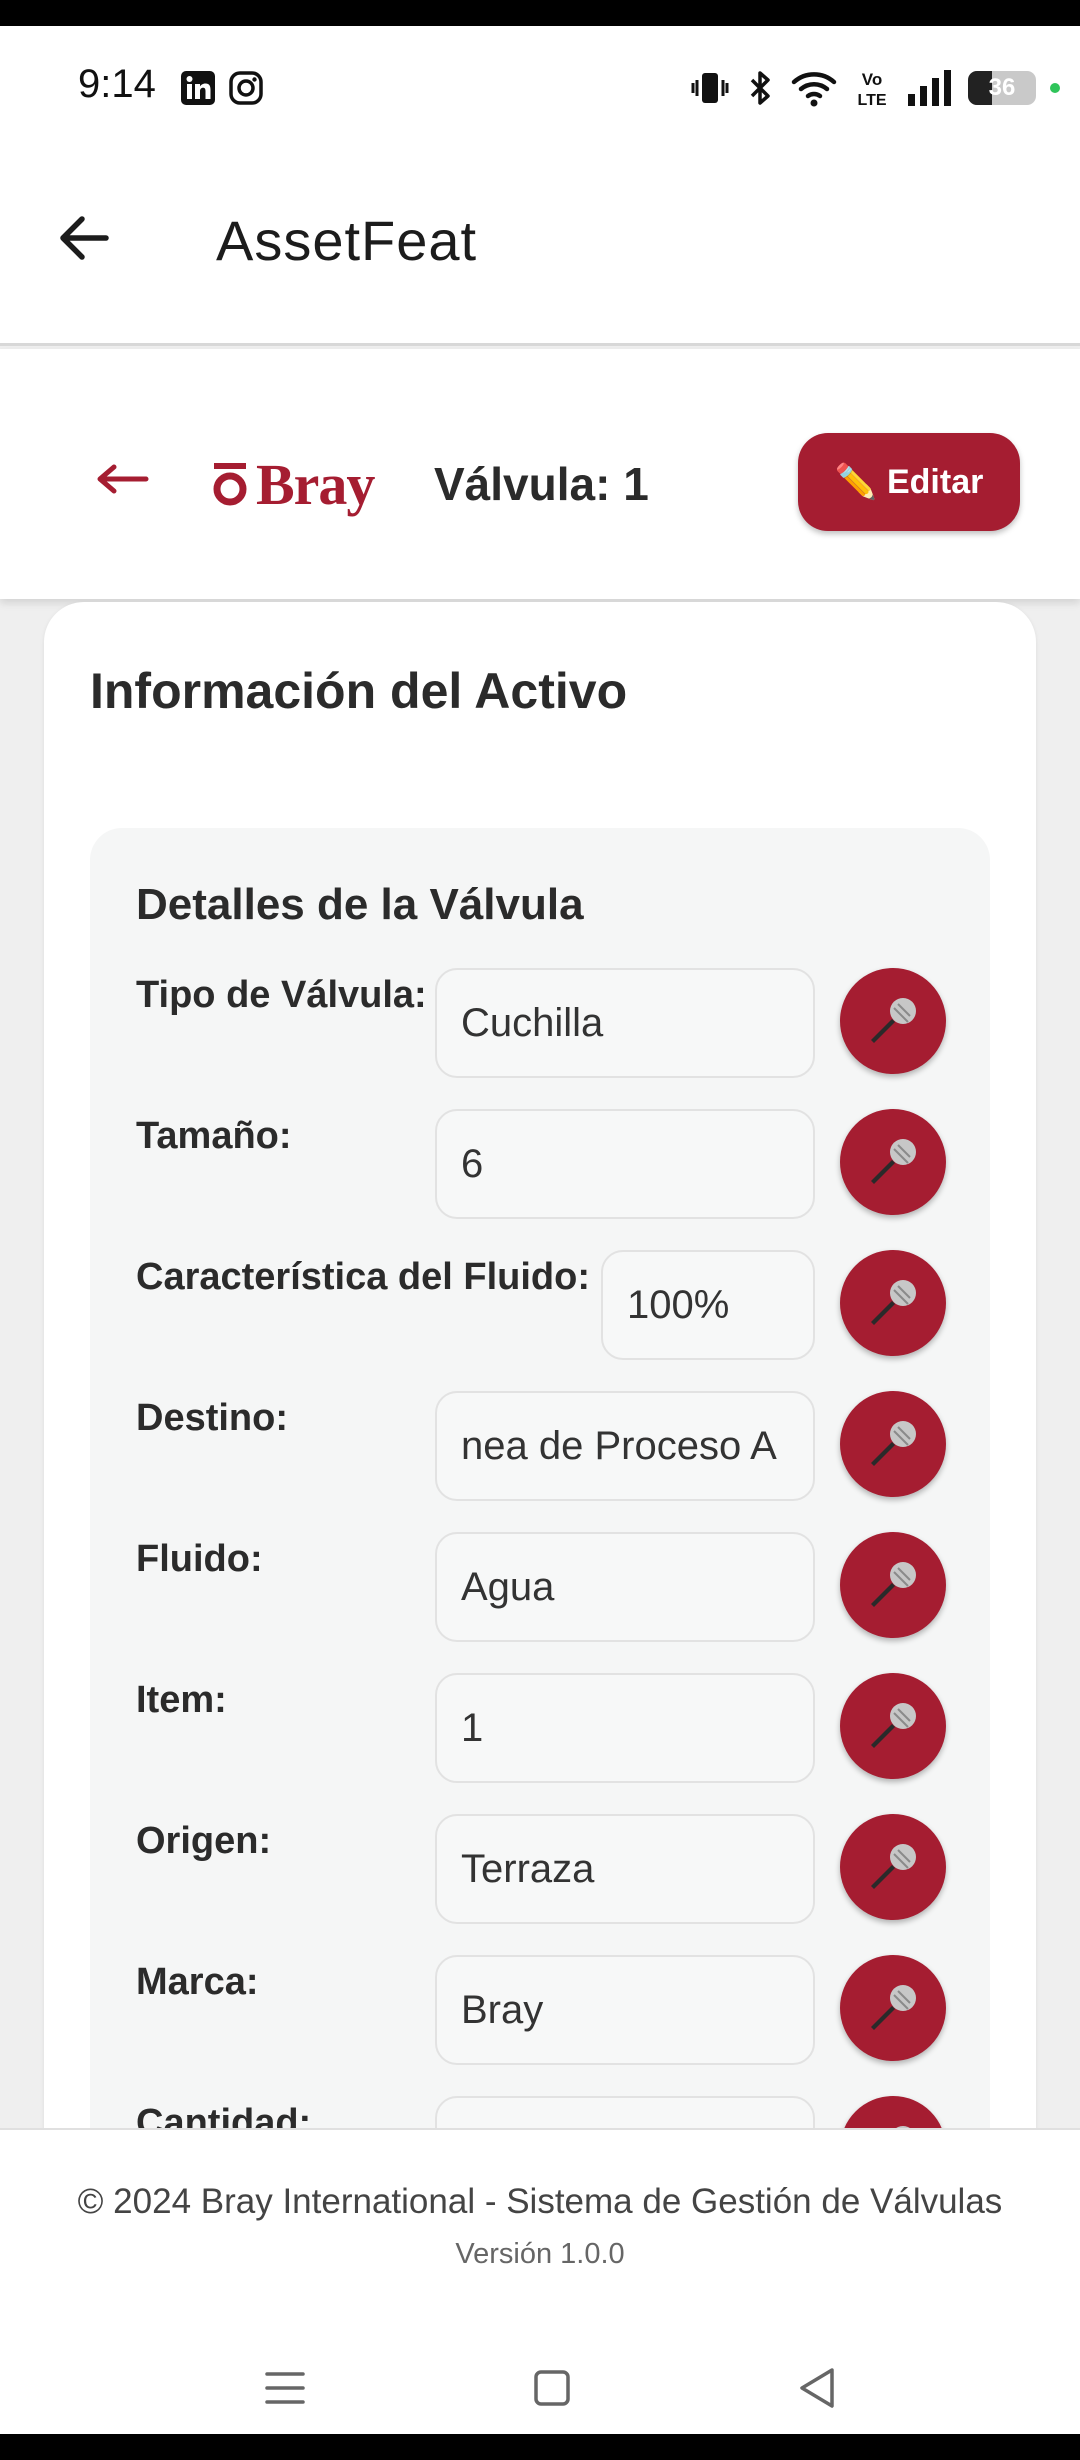 This screenshot has height=2460, width=1080. What do you see at coordinates (540, 86) in the screenshot?
I see `status-bar: 9:14 Vo LTE 36` at bounding box center [540, 86].